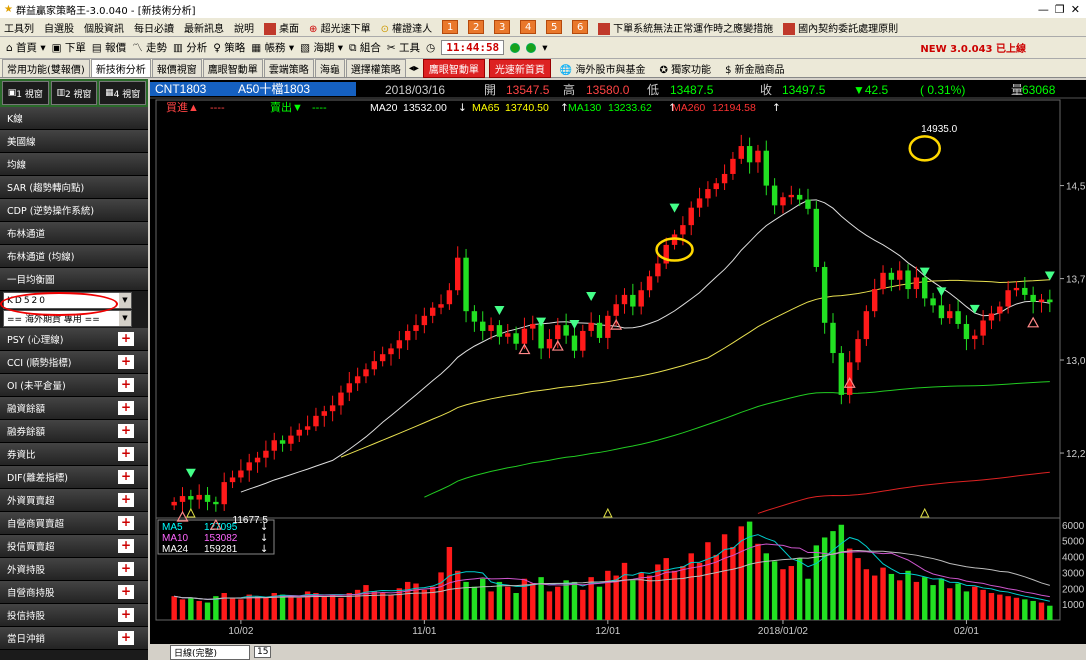 The height and width of the screenshot is (660, 1086). I want to click on combo-button: ⧉ 組合, so click(365, 47).